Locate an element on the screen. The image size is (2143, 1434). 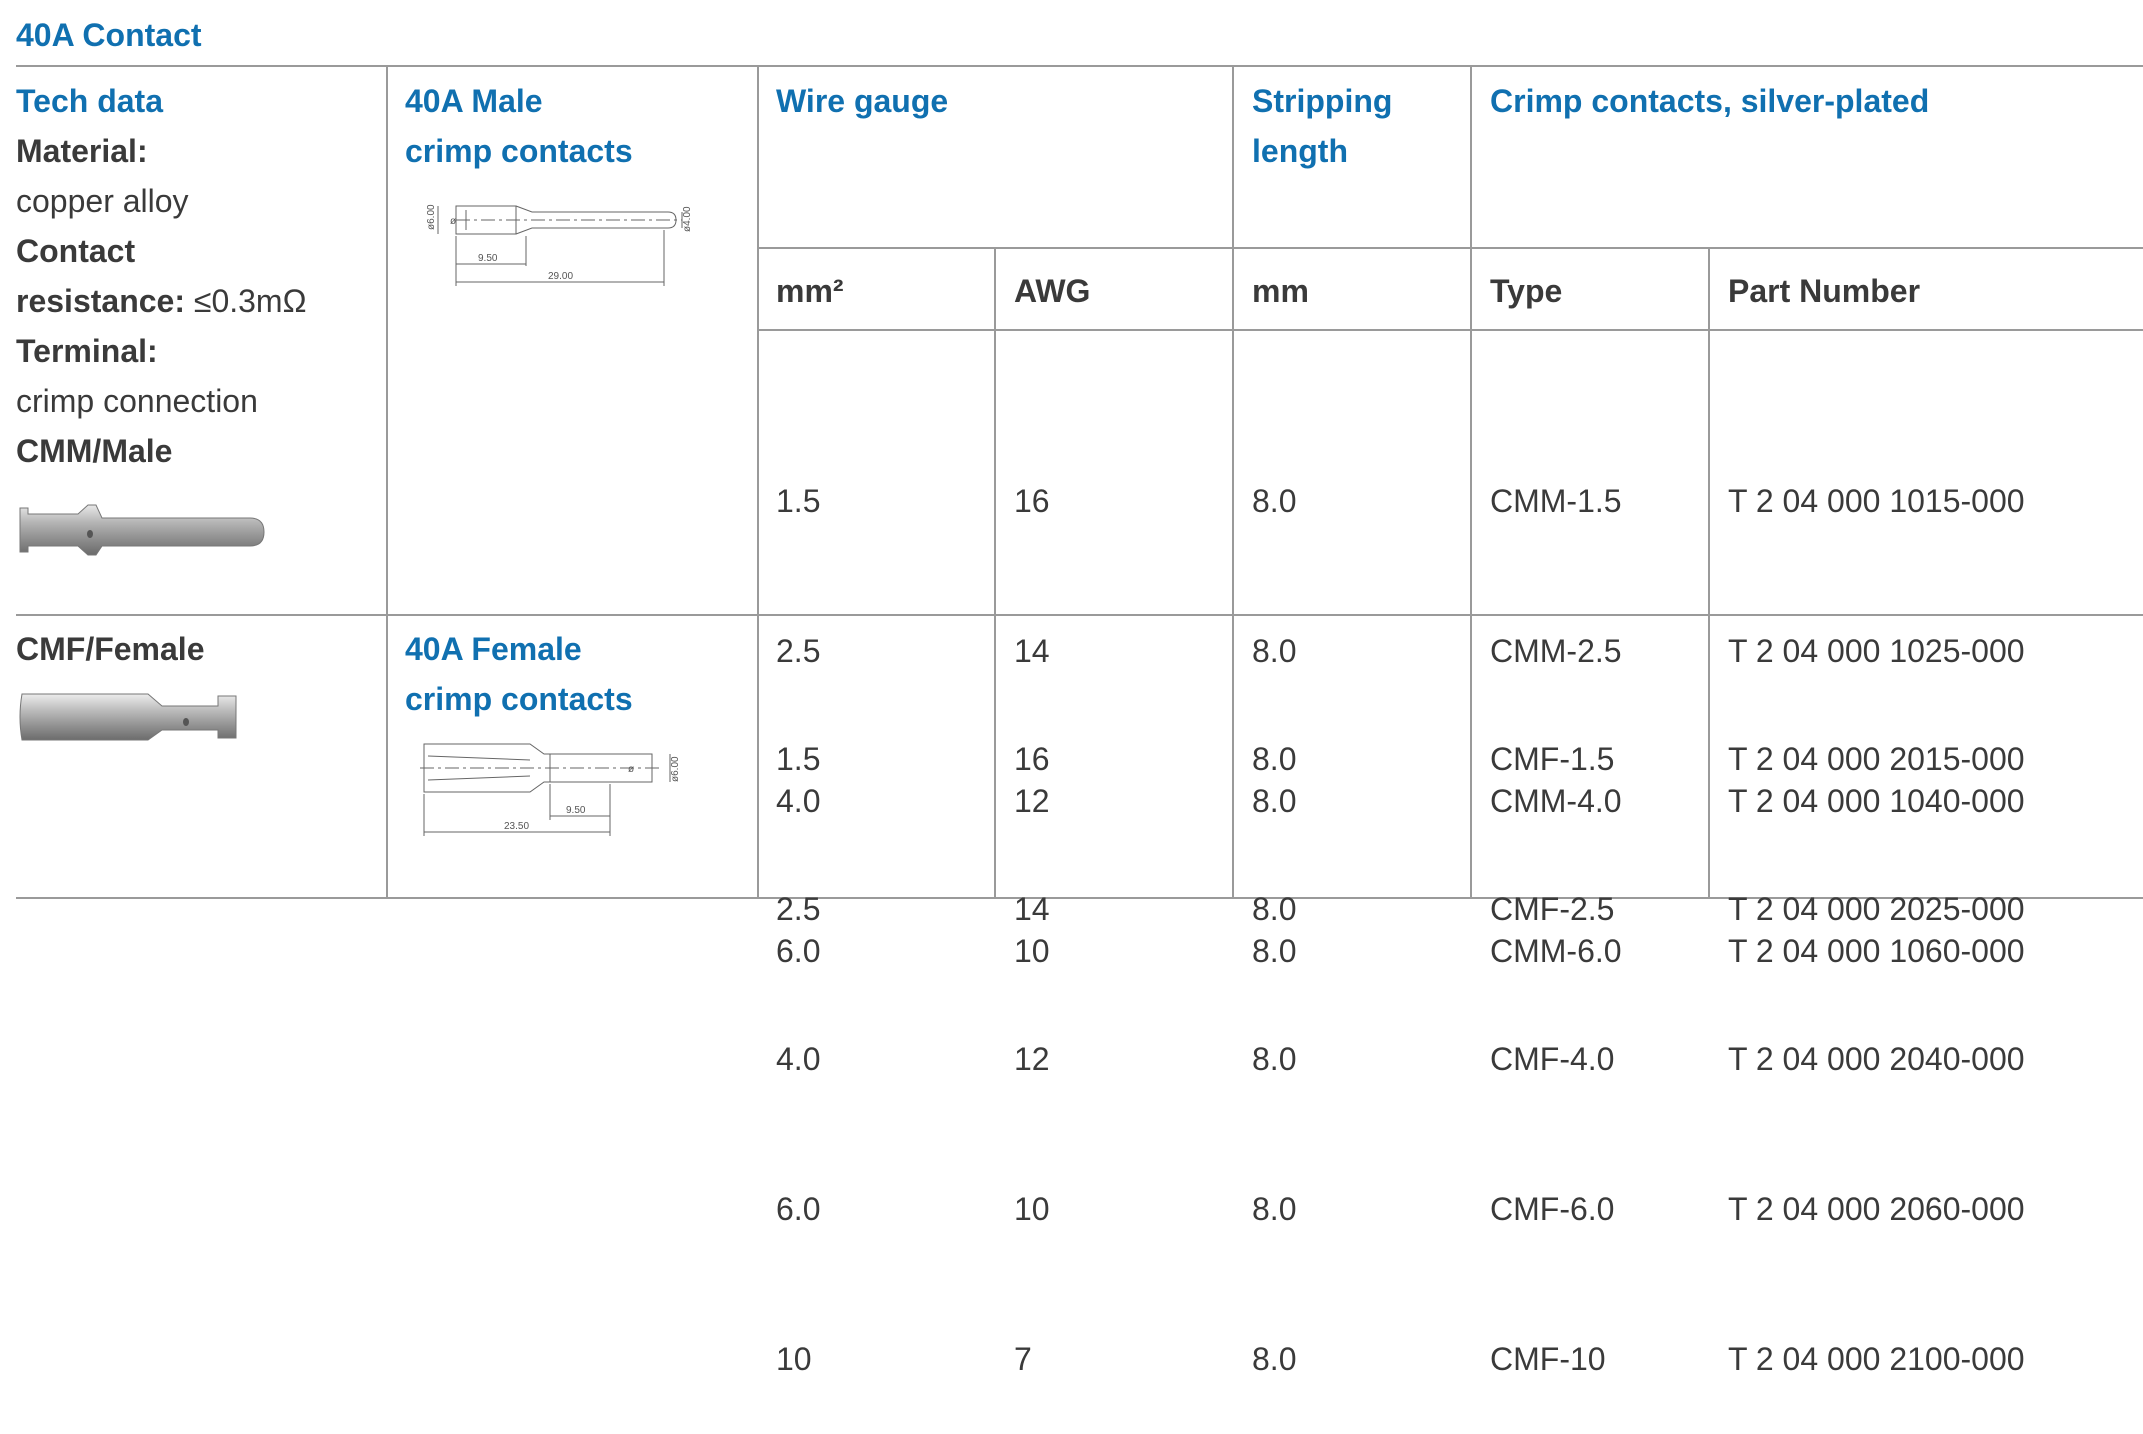
tech-heading: Tech data is located at coordinates (89, 101).